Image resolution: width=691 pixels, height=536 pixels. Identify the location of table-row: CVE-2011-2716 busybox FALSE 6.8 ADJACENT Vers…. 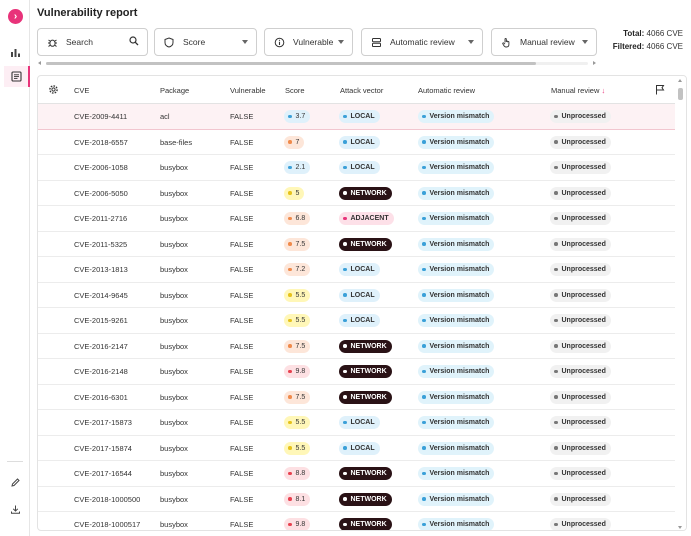
(356, 219).